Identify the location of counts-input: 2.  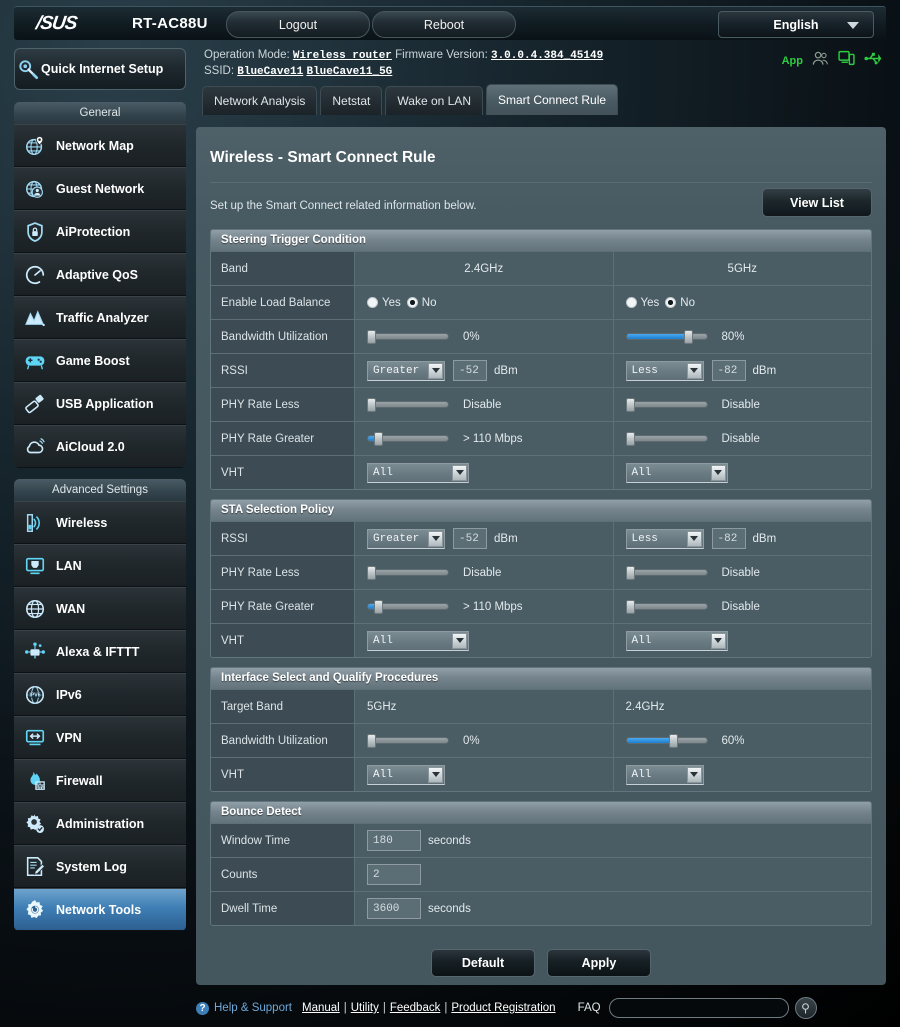
(394, 874).